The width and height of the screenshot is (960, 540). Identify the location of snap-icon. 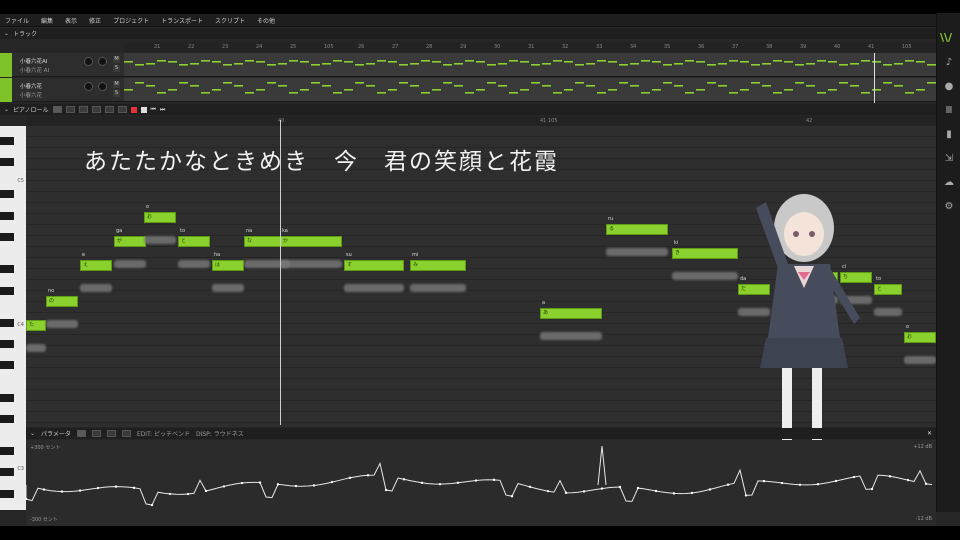
(109, 109).